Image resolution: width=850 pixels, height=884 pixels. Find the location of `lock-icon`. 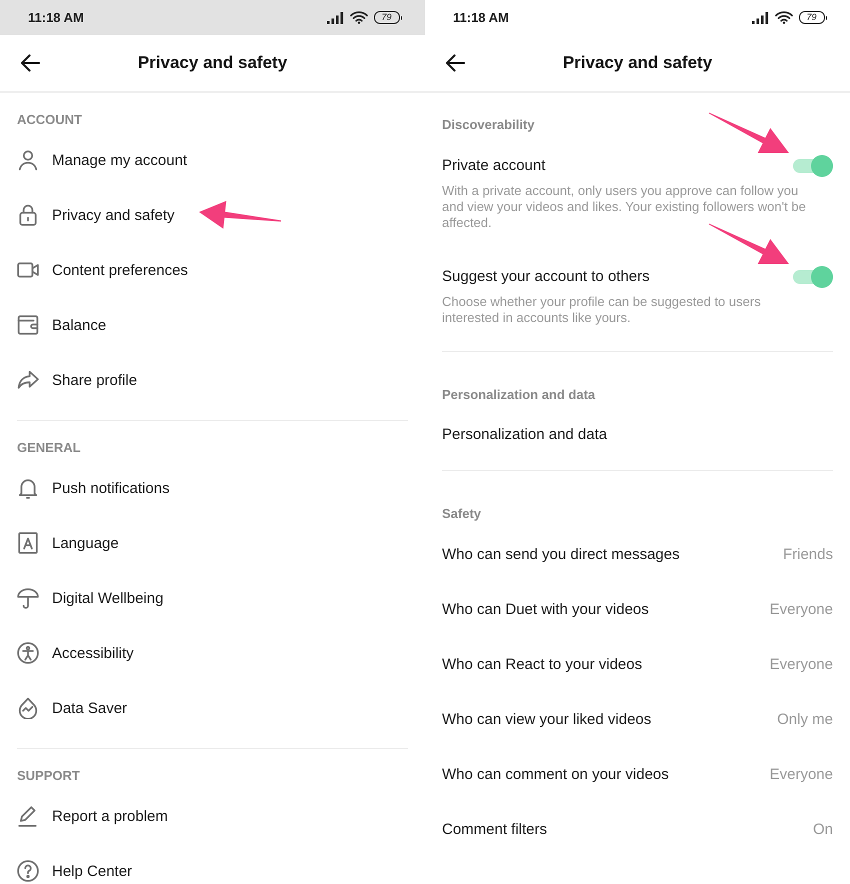

lock-icon is located at coordinates (28, 215).